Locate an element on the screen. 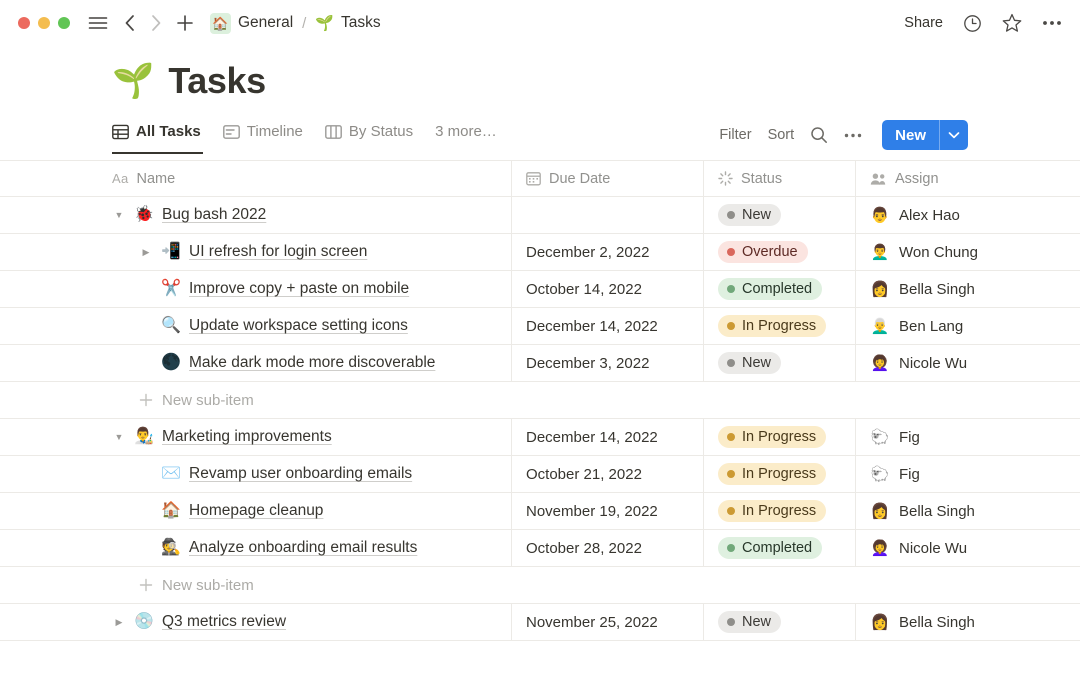  cell-status: Overdue is located at coordinates (780, 252).